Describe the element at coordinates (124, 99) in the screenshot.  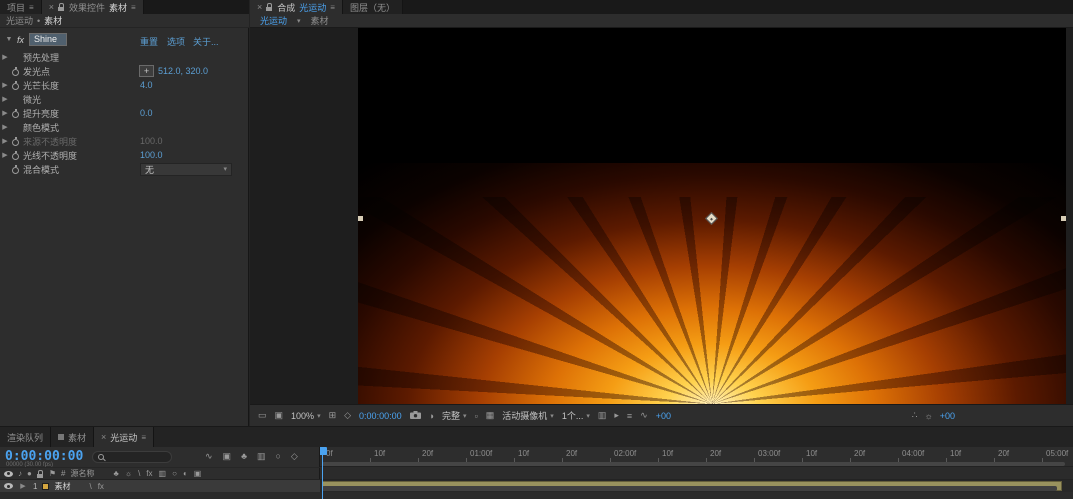
I see `effect-row-4: ▶ 微光` at that location.